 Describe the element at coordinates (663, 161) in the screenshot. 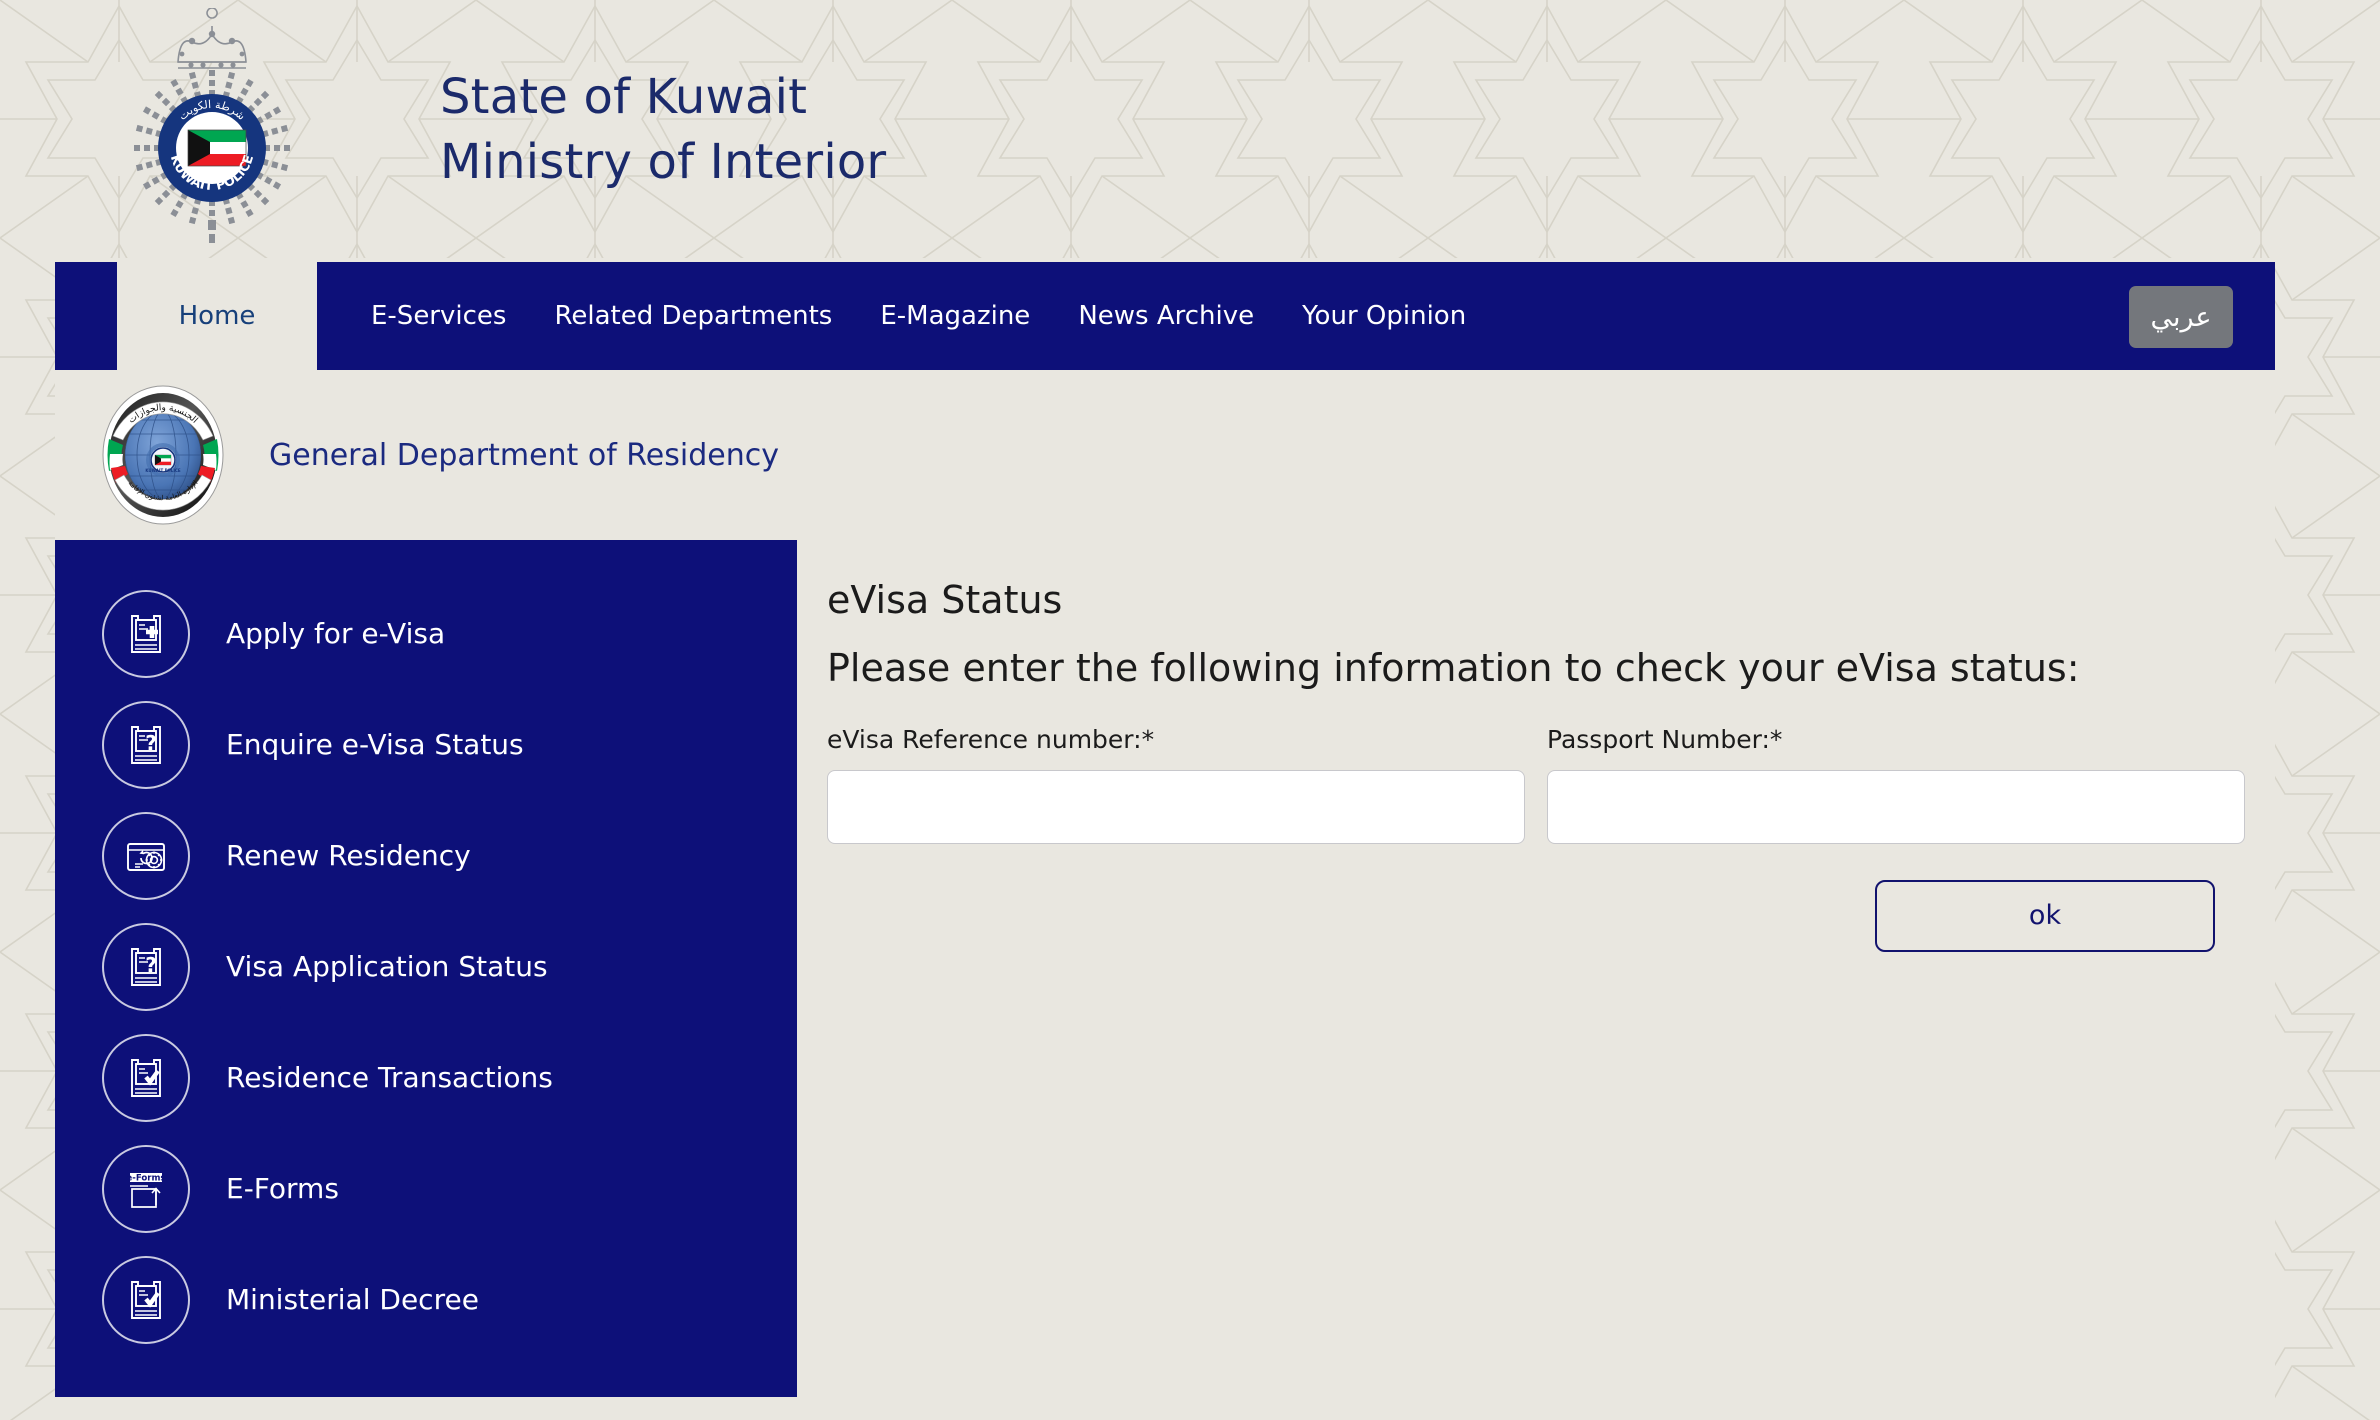

I see `masthead-title-line2: Ministry of Interior` at that location.